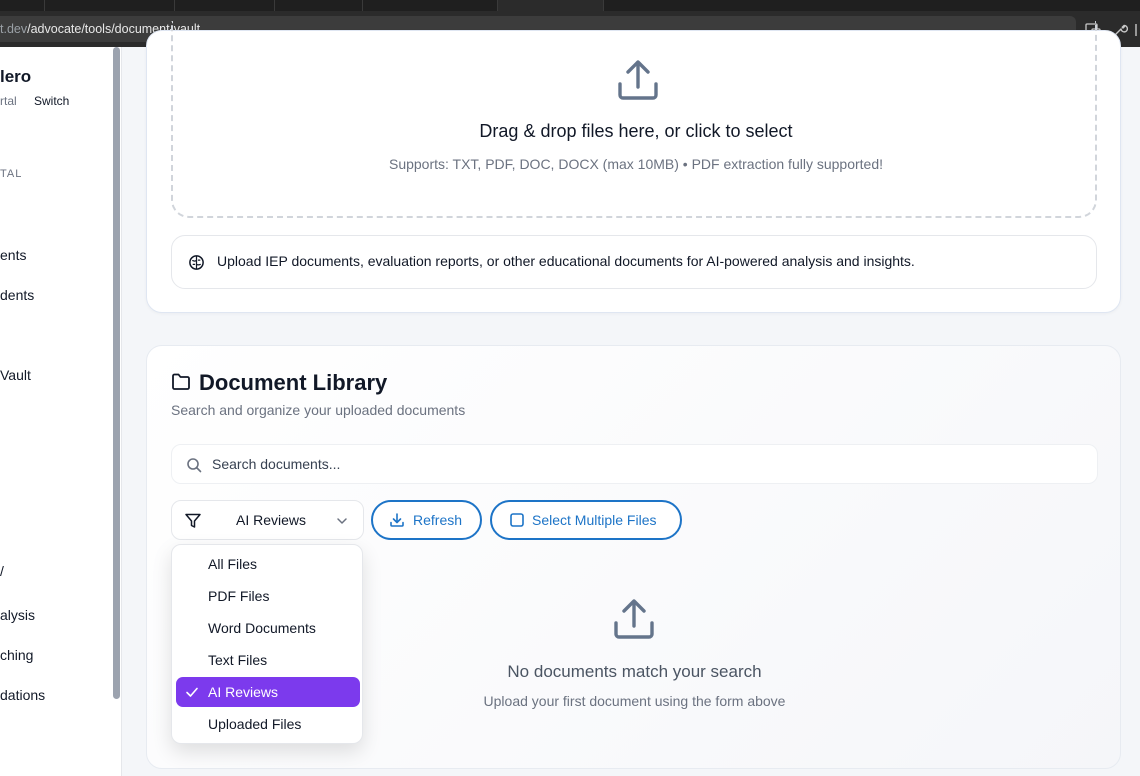 The image size is (1140, 776). I want to click on filter-option-label: PDF Files, so click(239, 596).